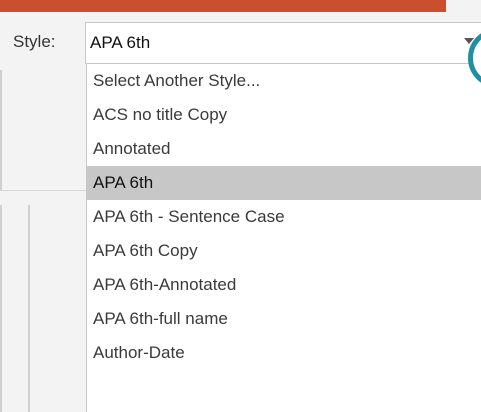 This screenshot has width=481, height=412. Describe the element at coordinates (29, 308) in the screenshot. I see `vertical-divider` at that location.